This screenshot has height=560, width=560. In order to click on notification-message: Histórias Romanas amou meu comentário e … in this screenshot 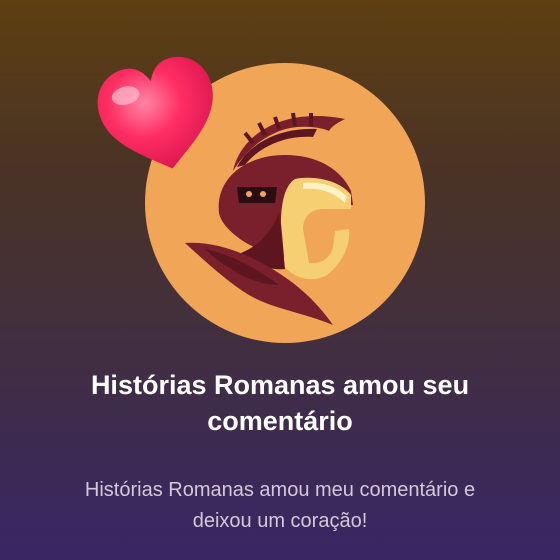, I will do `click(280, 505)`.